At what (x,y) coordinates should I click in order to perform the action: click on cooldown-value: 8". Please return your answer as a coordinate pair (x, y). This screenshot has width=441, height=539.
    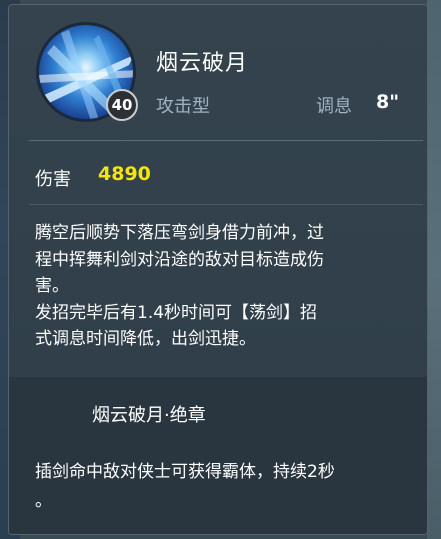
    Looking at the image, I should click on (388, 102).